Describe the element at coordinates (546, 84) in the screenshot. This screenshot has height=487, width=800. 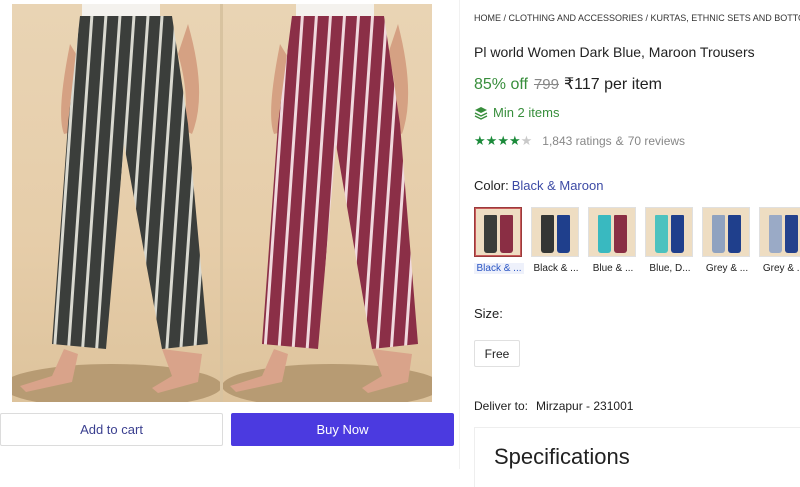
I see `original-price: 799` at that location.